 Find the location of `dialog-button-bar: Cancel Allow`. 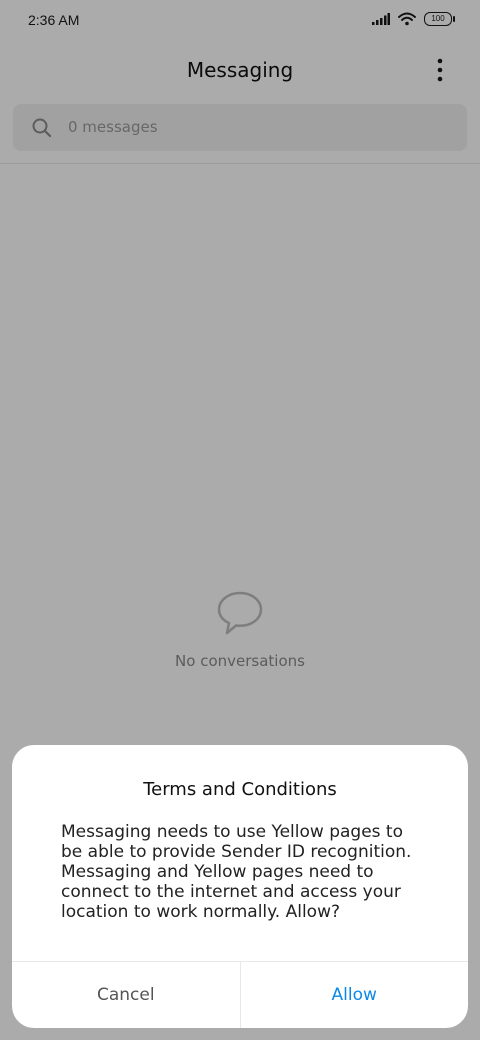

dialog-button-bar: Cancel Allow is located at coordinates (240, 994).